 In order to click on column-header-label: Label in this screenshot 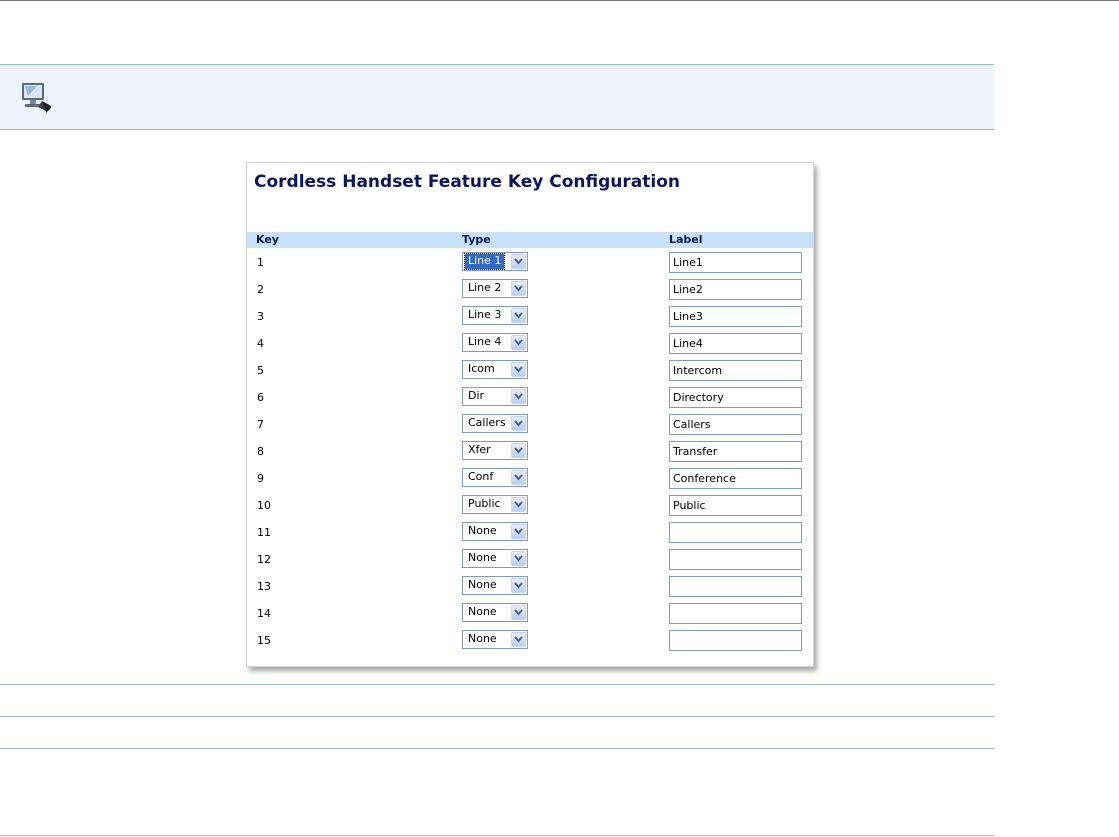, I will do `click(686, 239)`.